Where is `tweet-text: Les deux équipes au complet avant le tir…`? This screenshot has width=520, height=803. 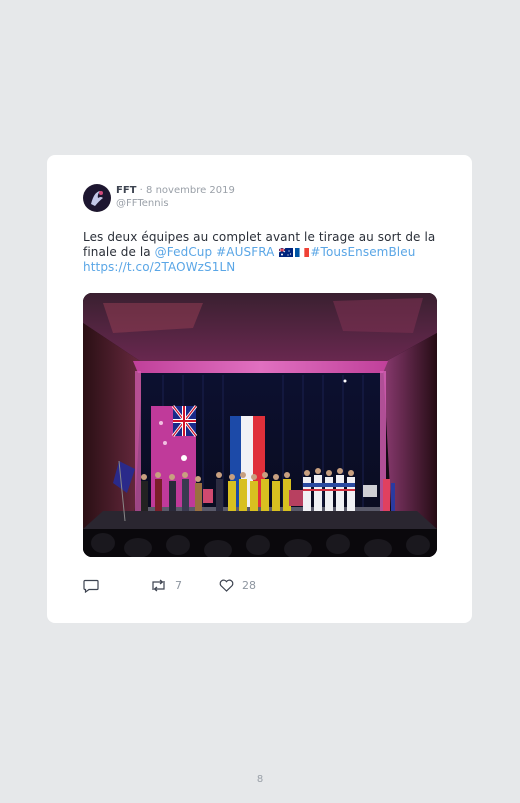
tweet-text: Les deux équipes au complet avant le tir… is located at coordinates (260, 252).